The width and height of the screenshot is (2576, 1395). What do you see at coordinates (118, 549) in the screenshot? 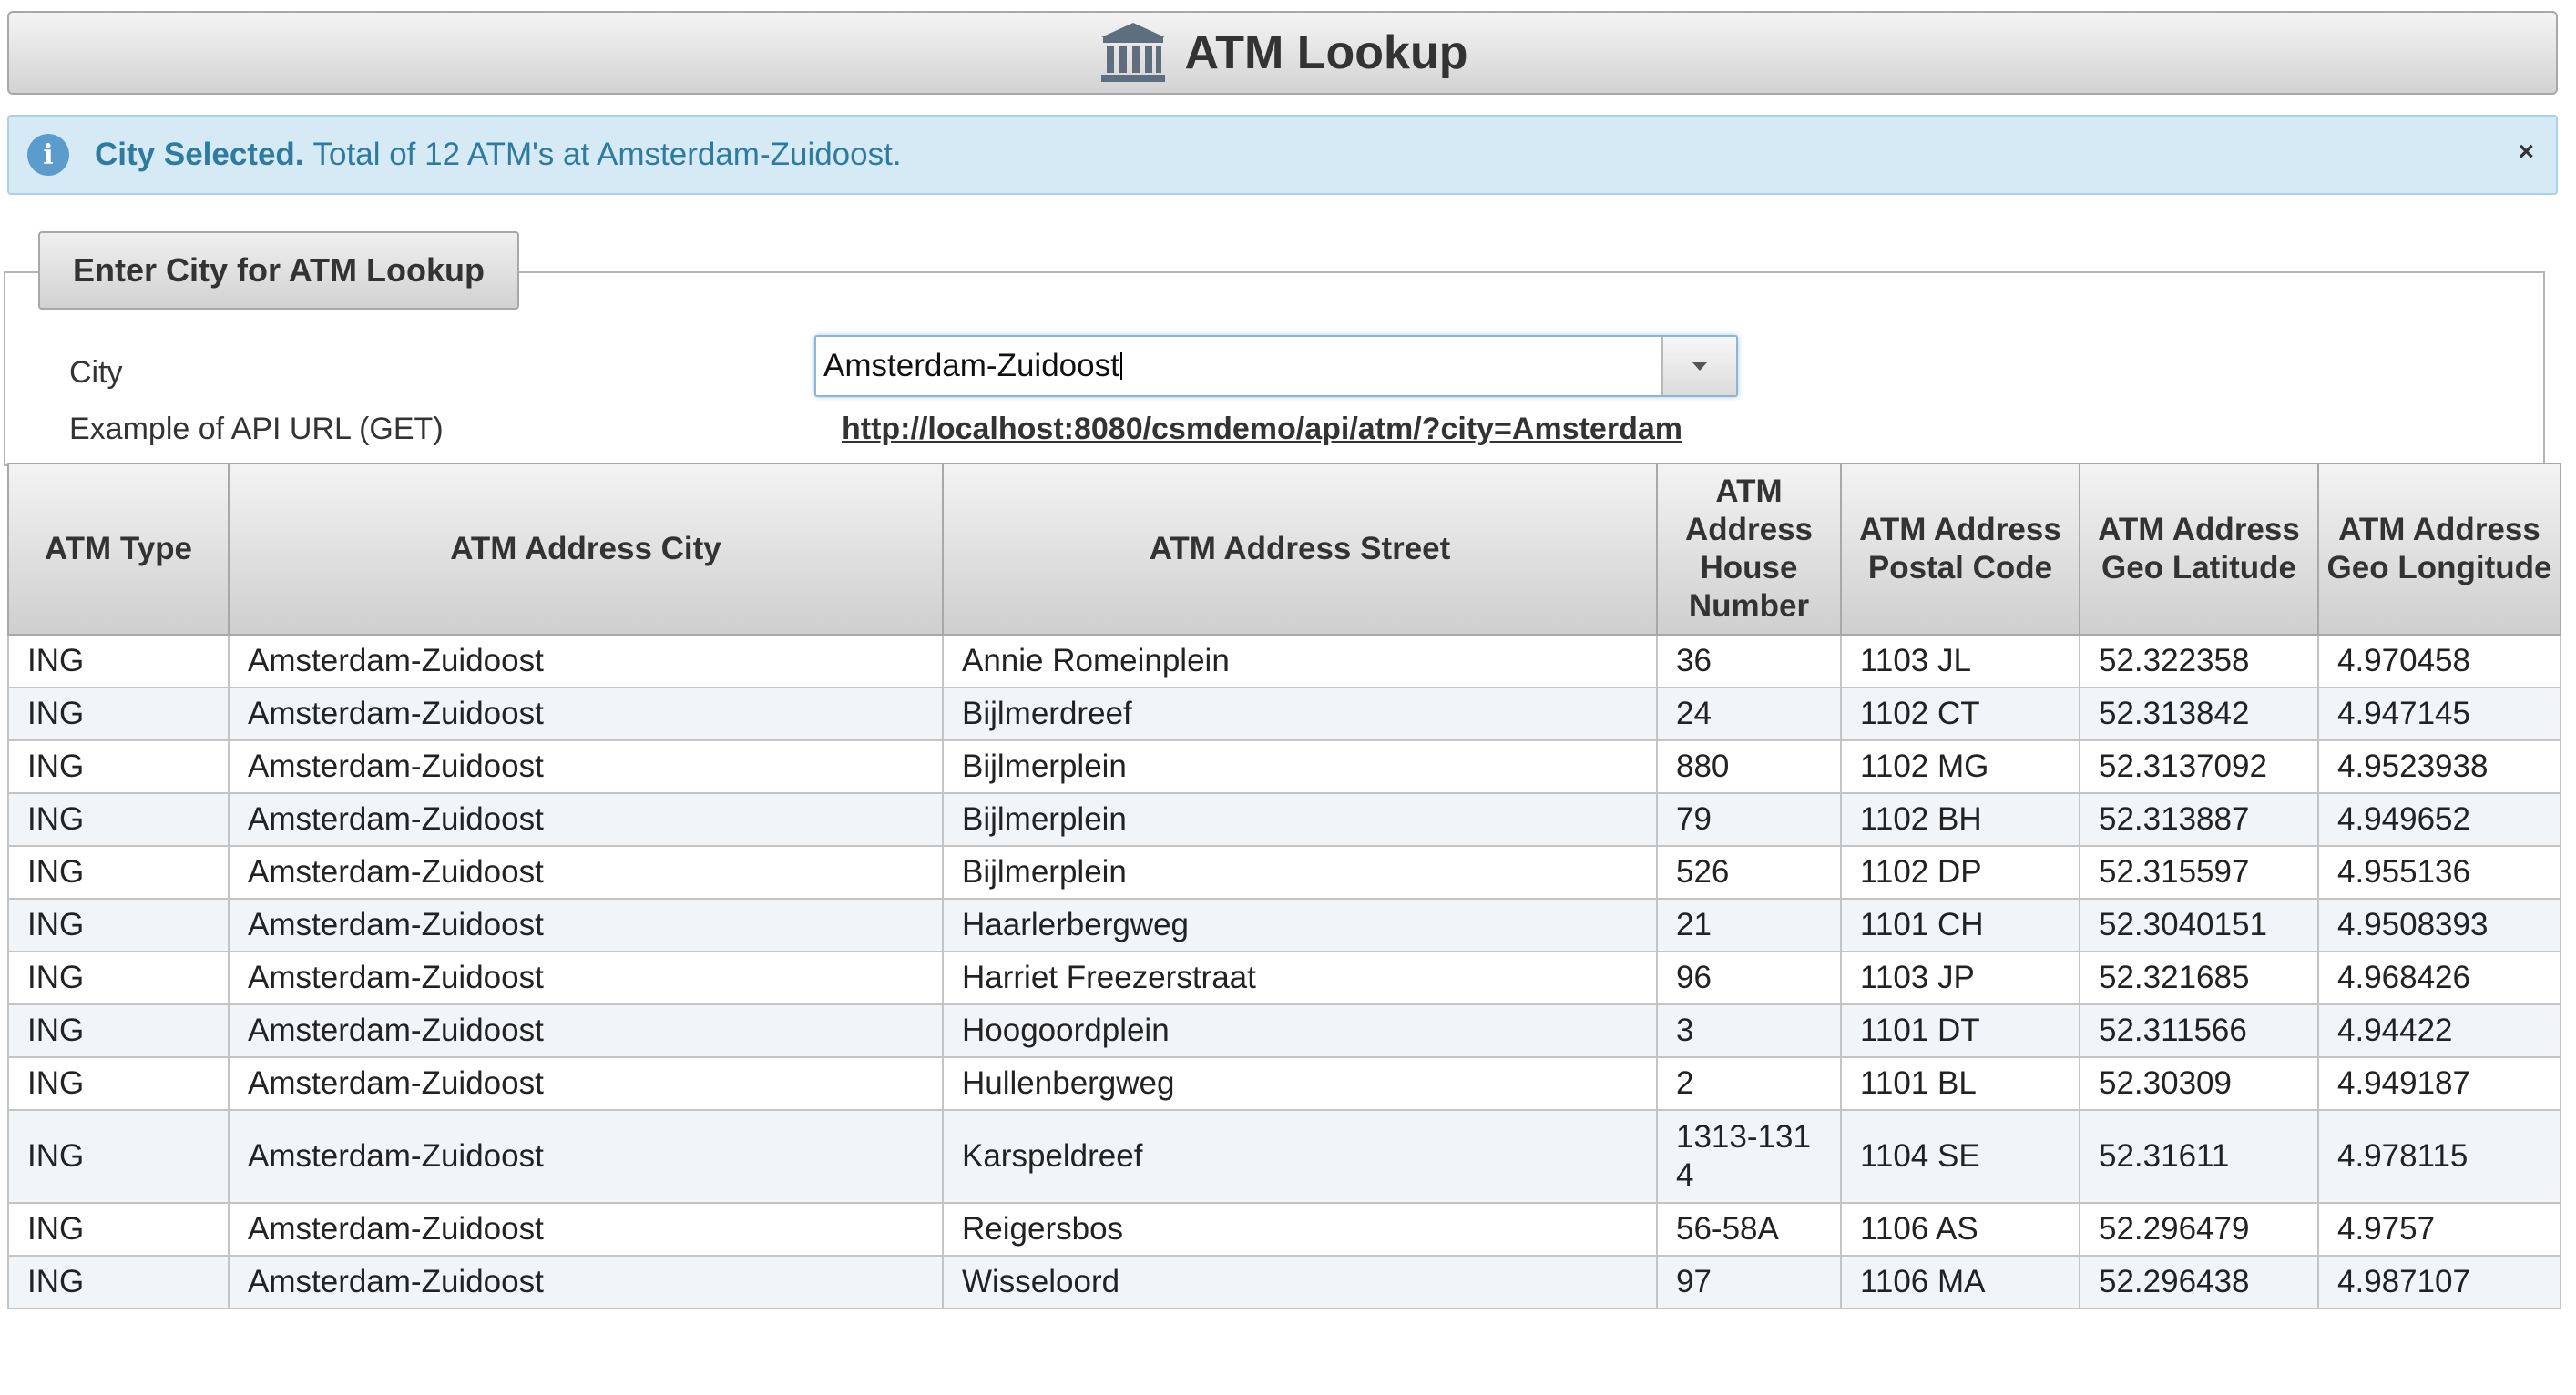
I see `column-header: ATM Type` at bounding box center [118, 549].